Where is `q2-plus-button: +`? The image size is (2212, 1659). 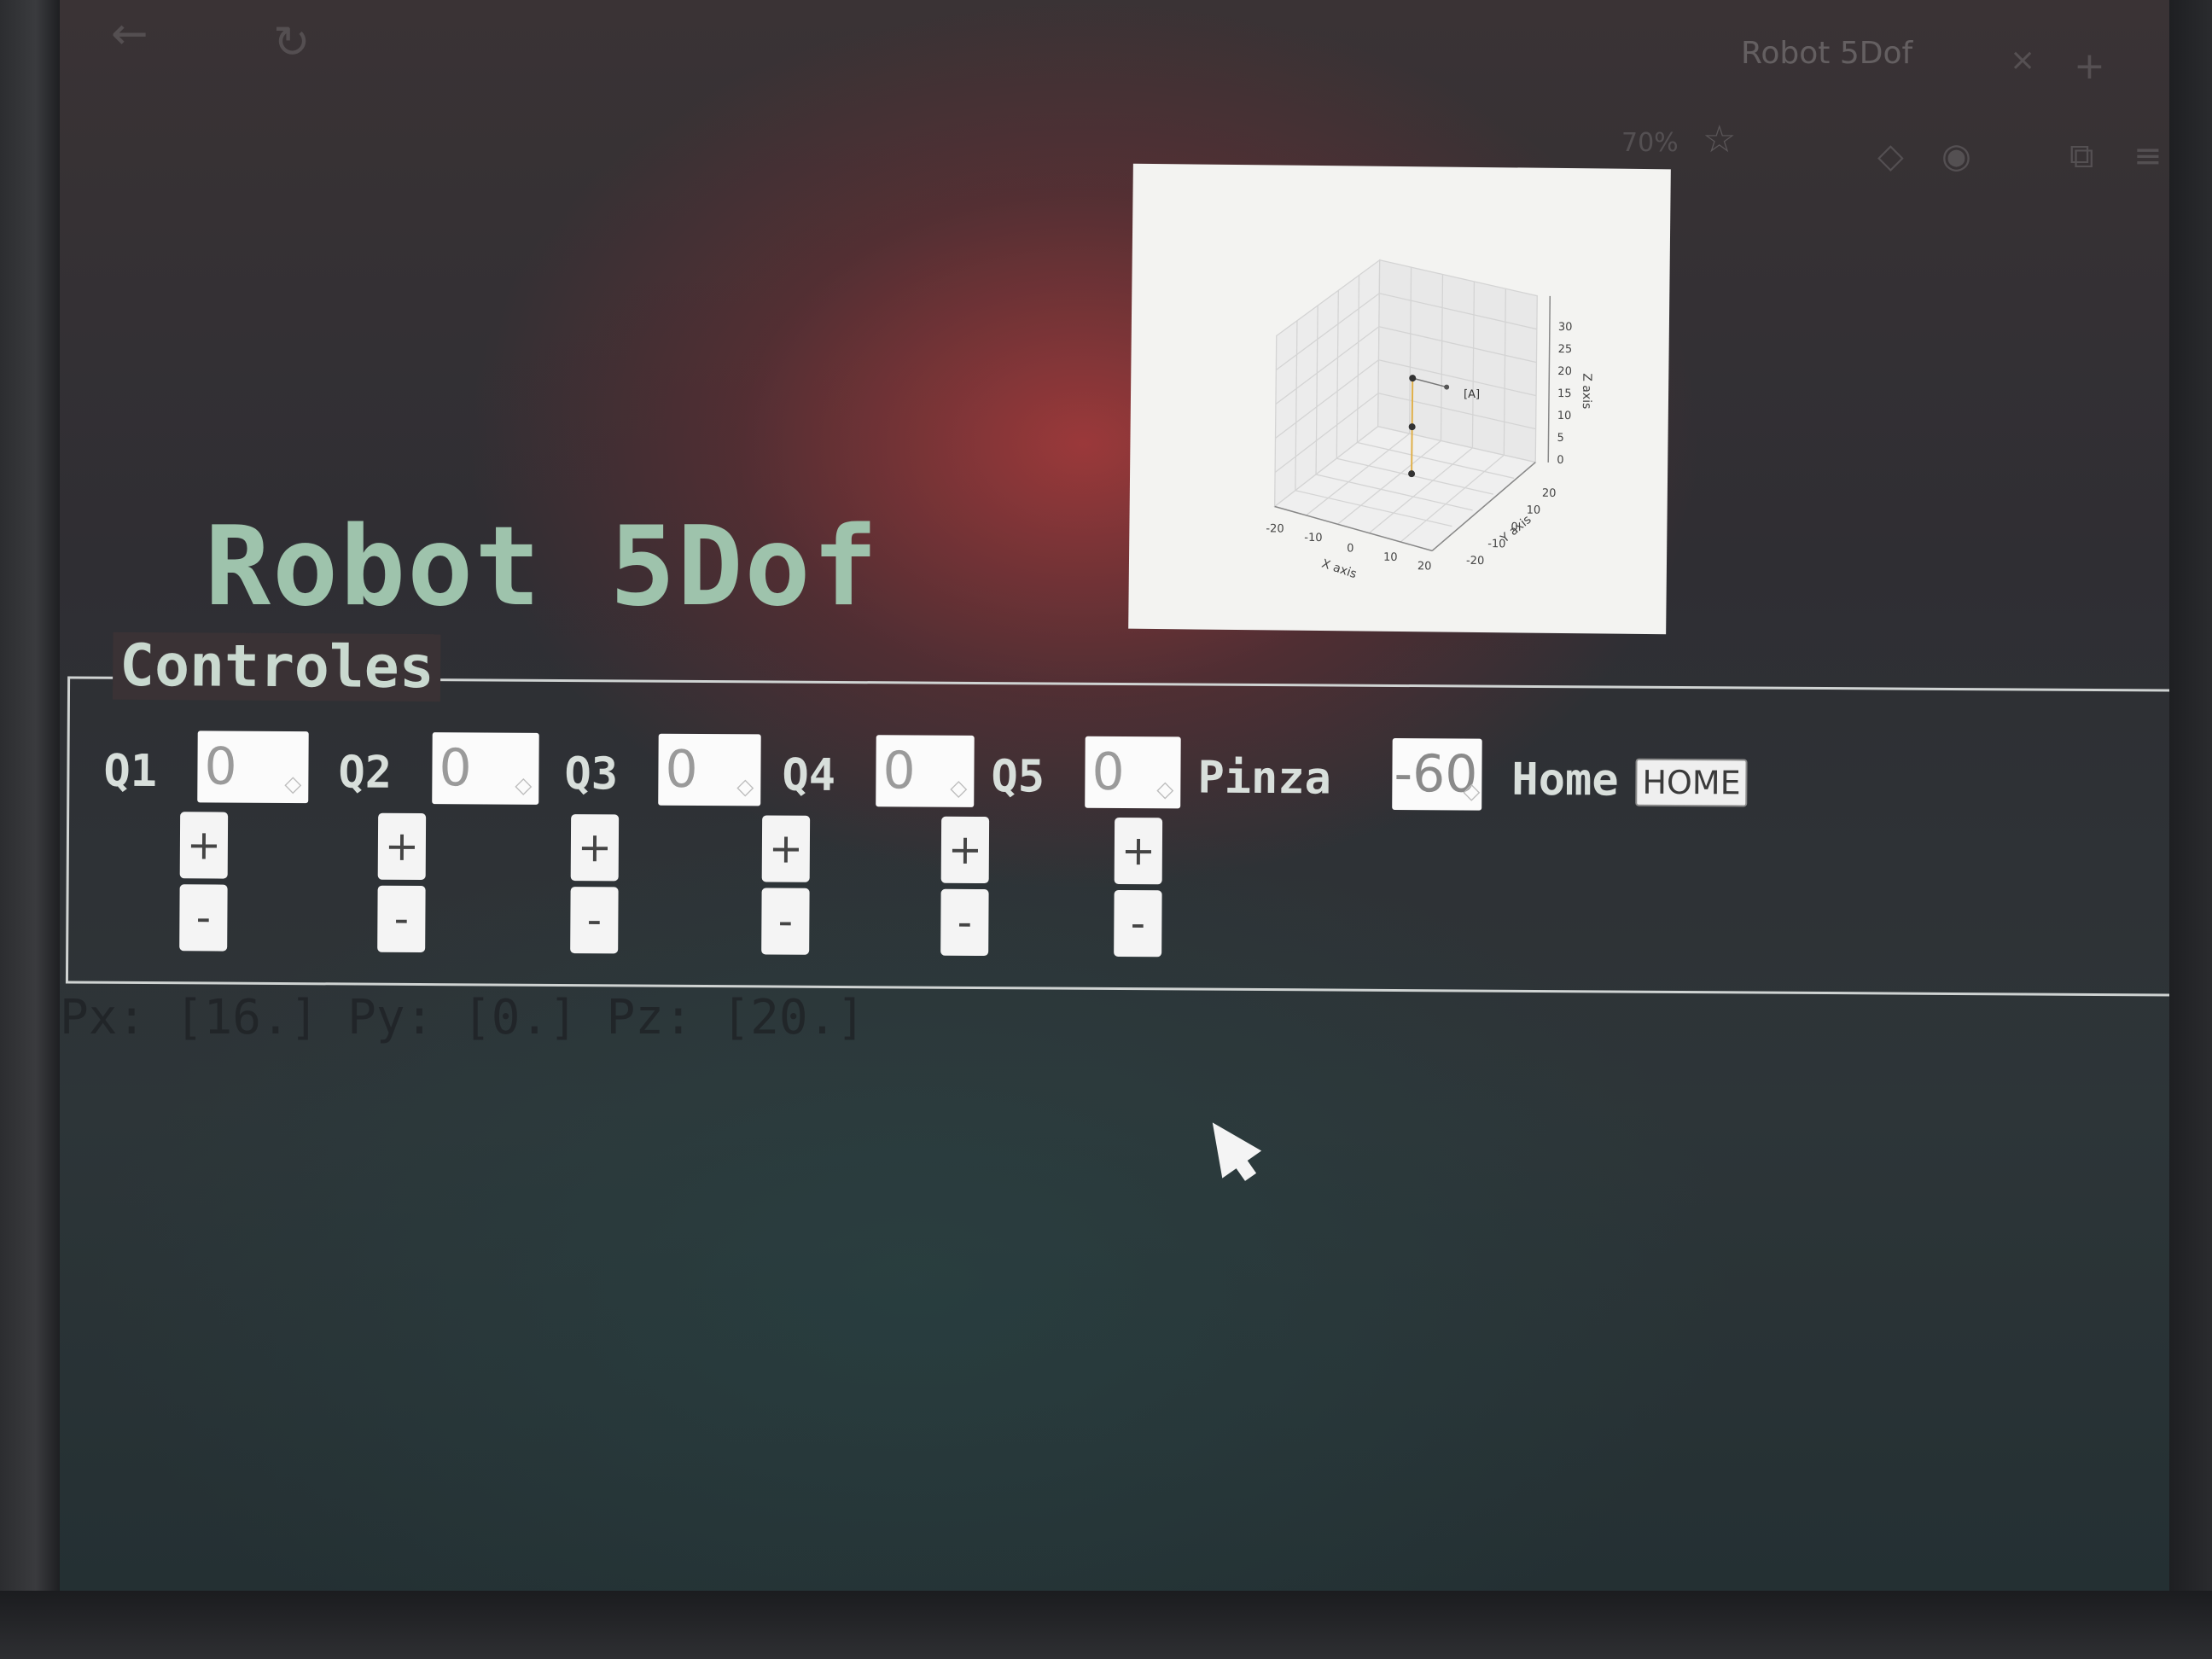 q2-plus-button: + is located at coordinates (402, 846).